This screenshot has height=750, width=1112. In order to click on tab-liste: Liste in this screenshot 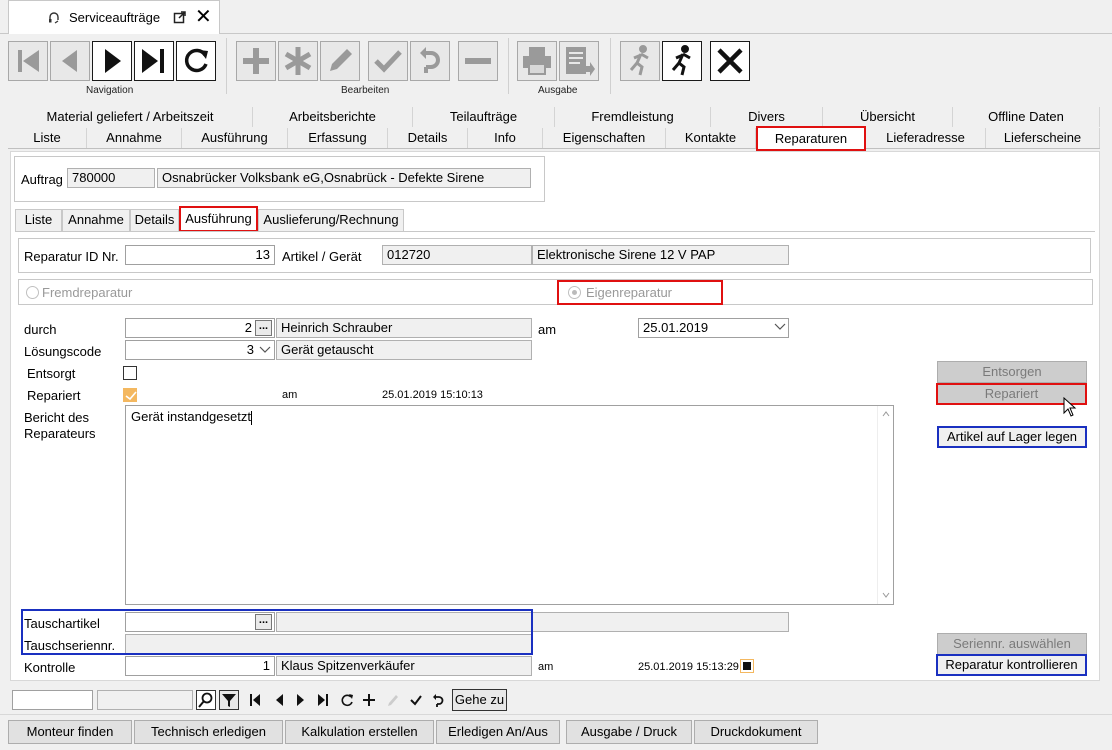, I will do `click(47, 138)`.